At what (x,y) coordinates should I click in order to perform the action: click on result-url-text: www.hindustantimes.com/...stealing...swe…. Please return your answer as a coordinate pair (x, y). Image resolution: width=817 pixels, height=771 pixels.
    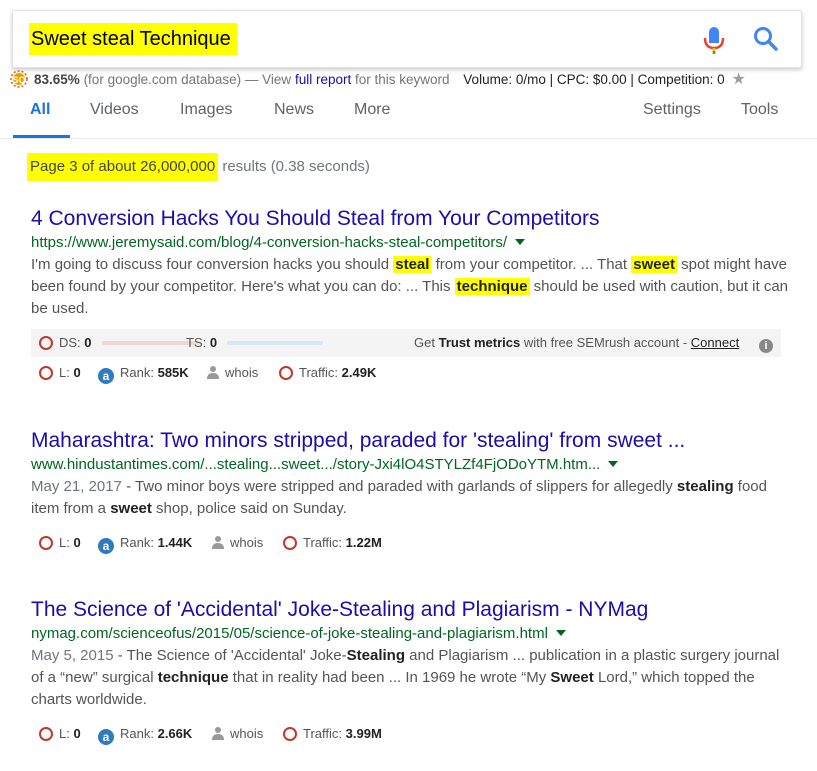
    Looking at the image, I should click on (316, 464).